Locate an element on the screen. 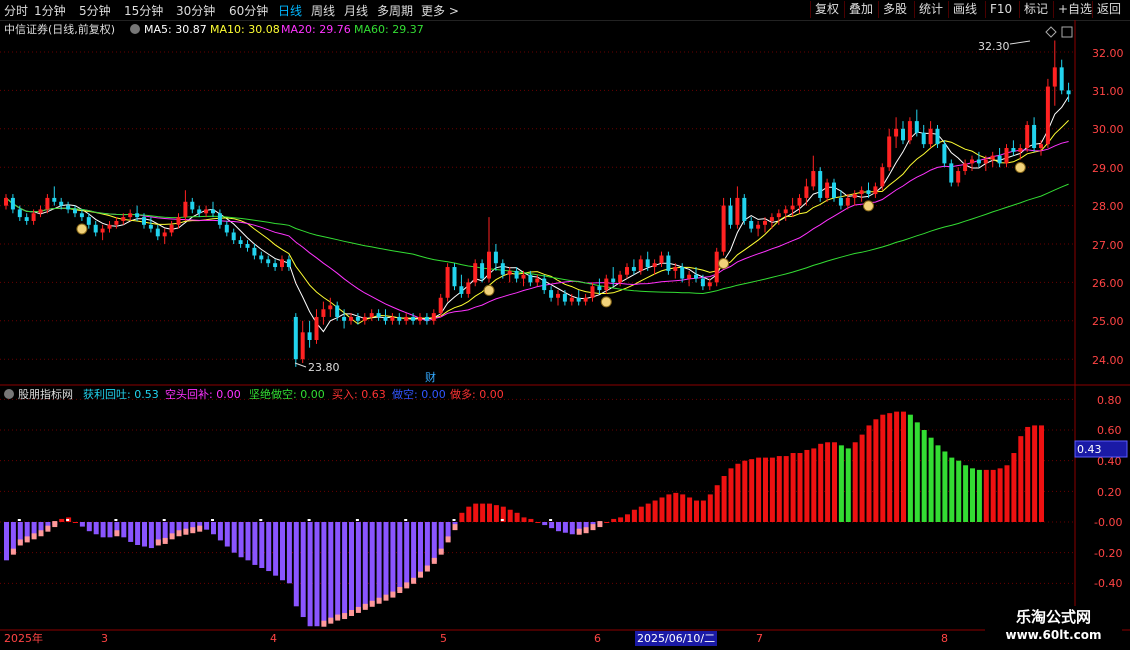  tab-5min: 5分钟 is located at coordinates (95, 10).